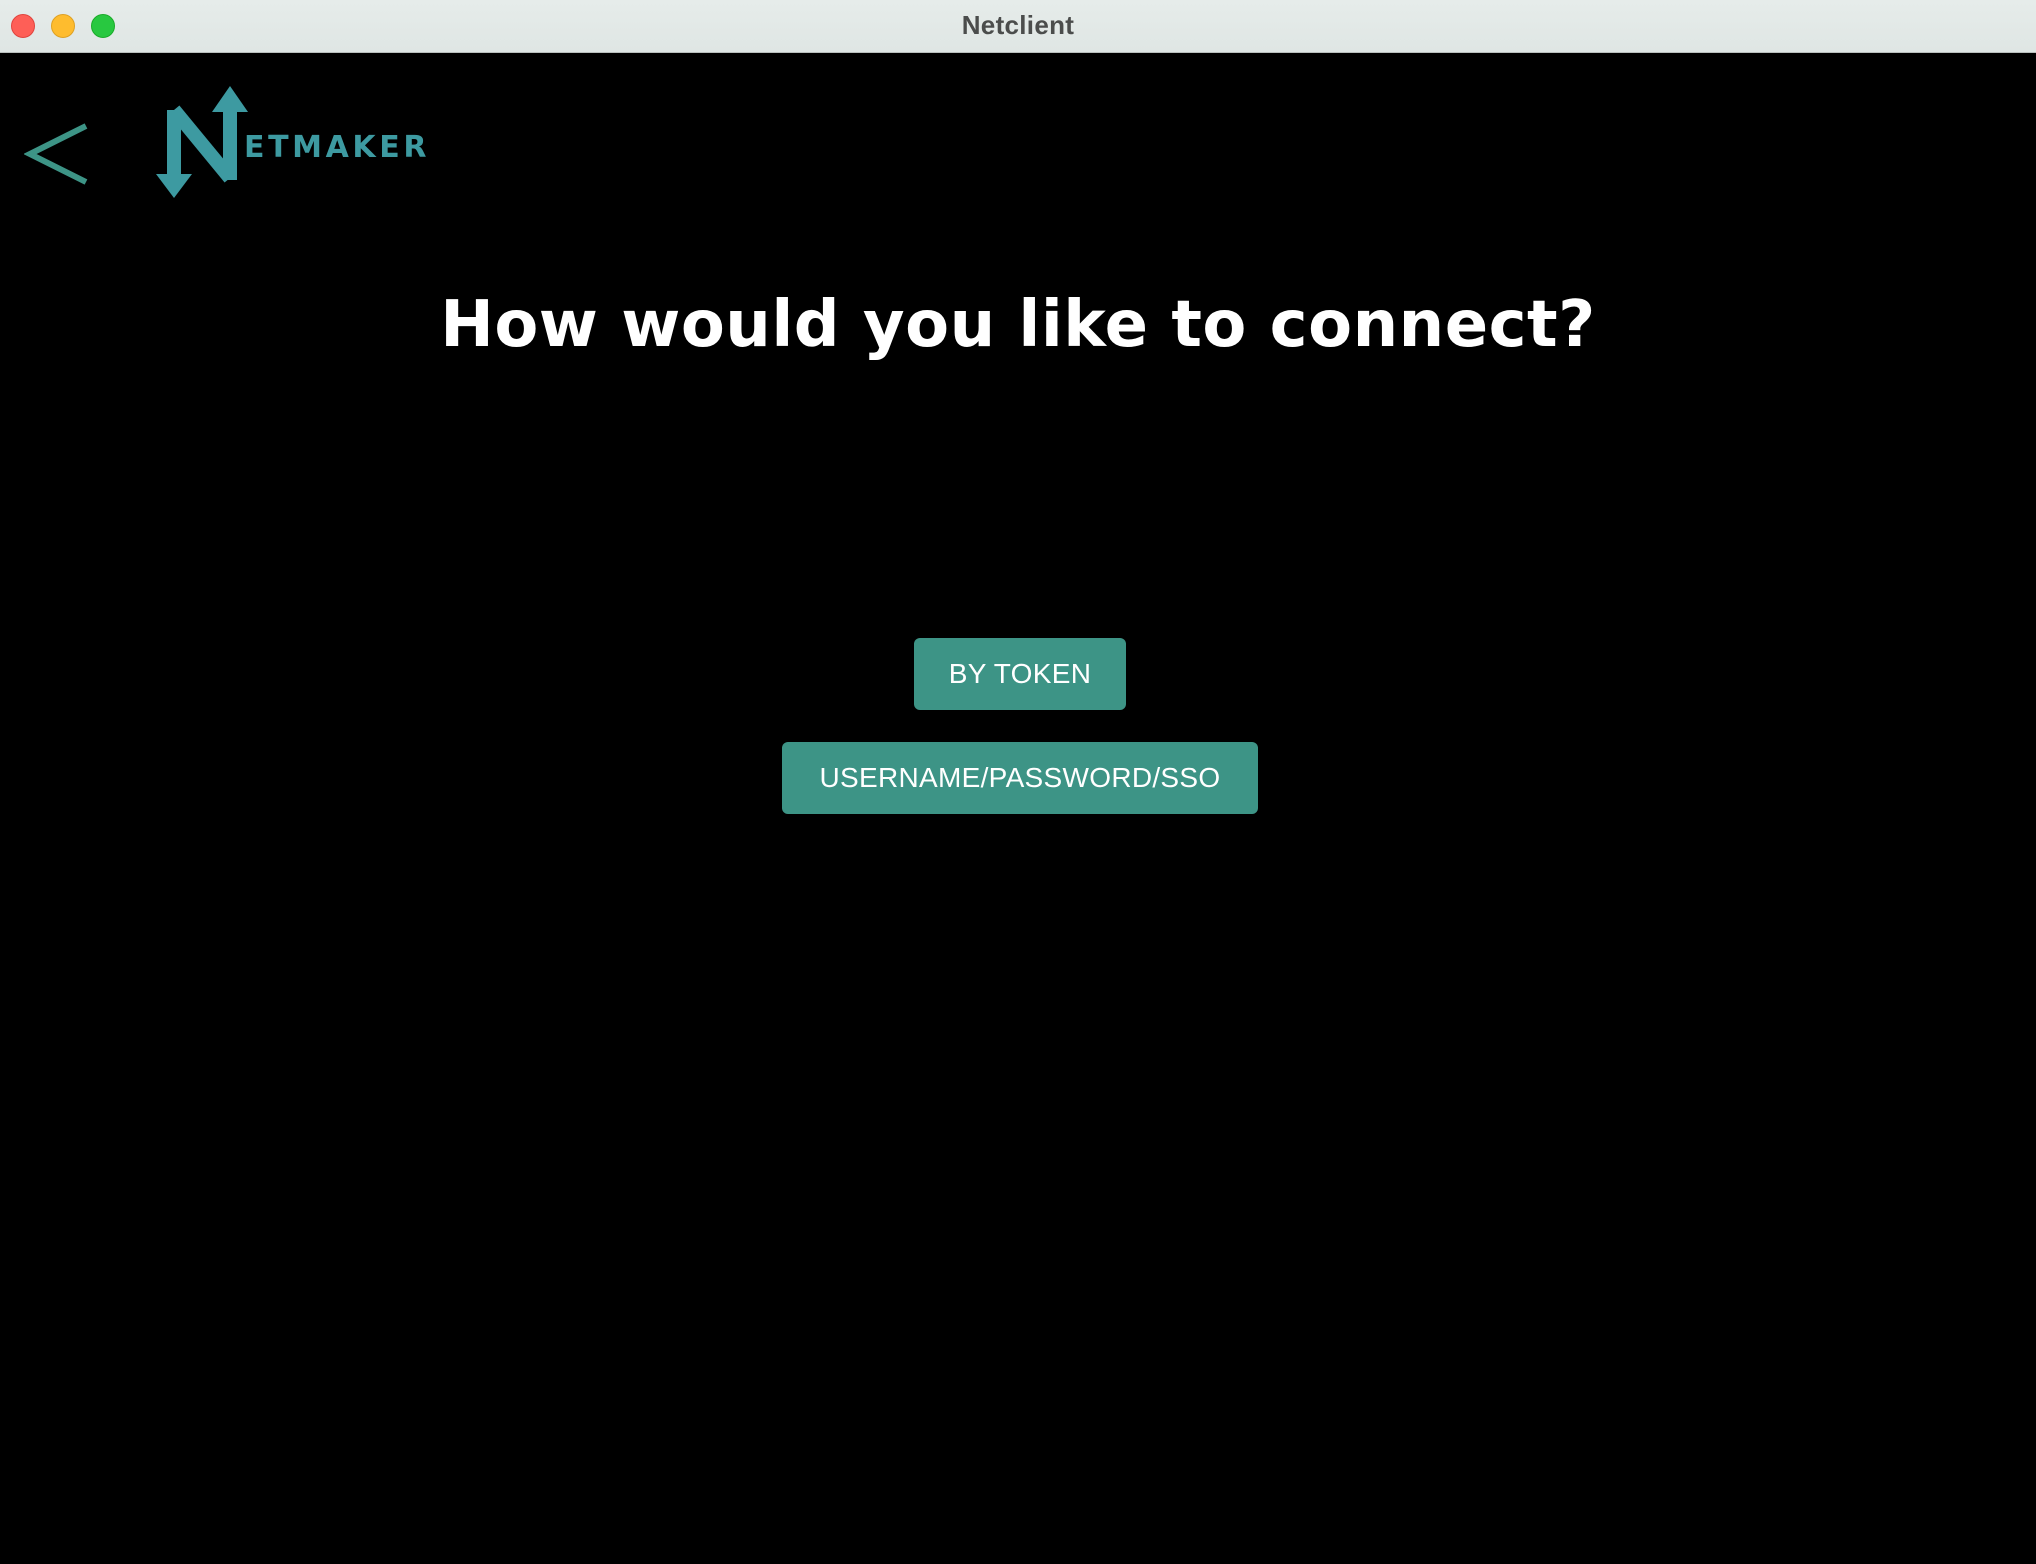 This screenshot has width=2036, height=1564. What do you see at coordinates (1020, 674) in the screenshot?
I see `by-token-button: BY TOKEN` at bounding box center [1020, 674].